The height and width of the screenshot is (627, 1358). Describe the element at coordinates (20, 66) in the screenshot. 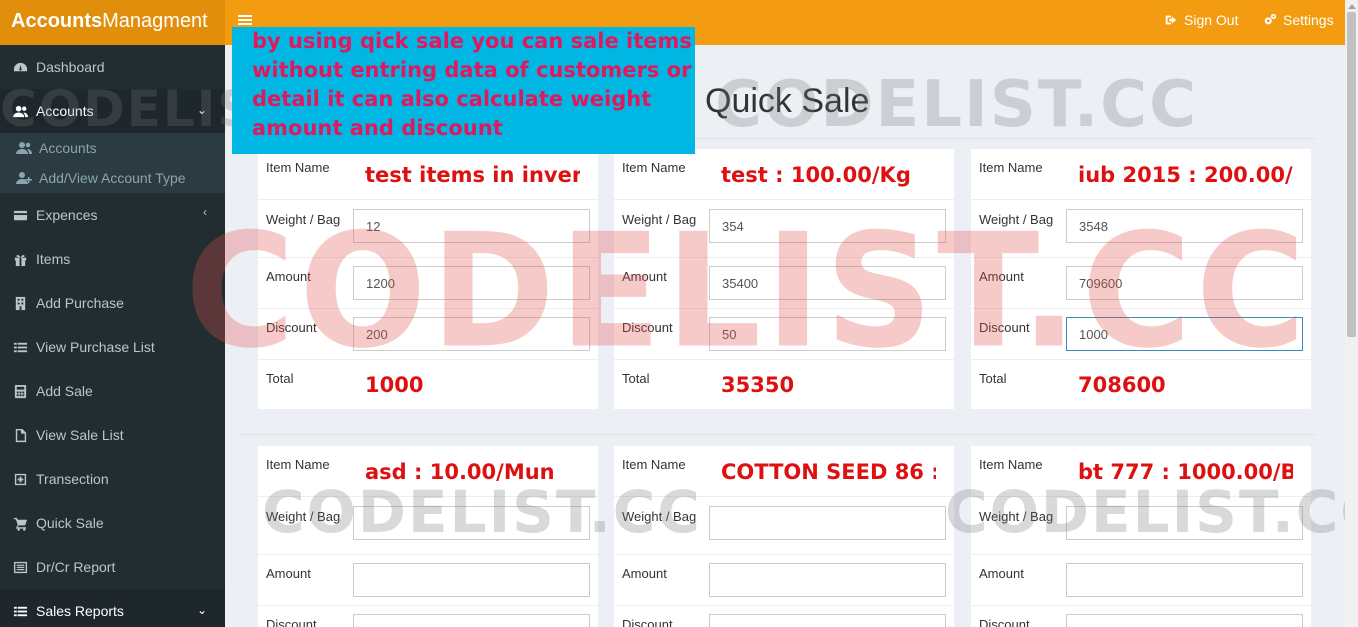

I see `dashboard-icon` at that location.